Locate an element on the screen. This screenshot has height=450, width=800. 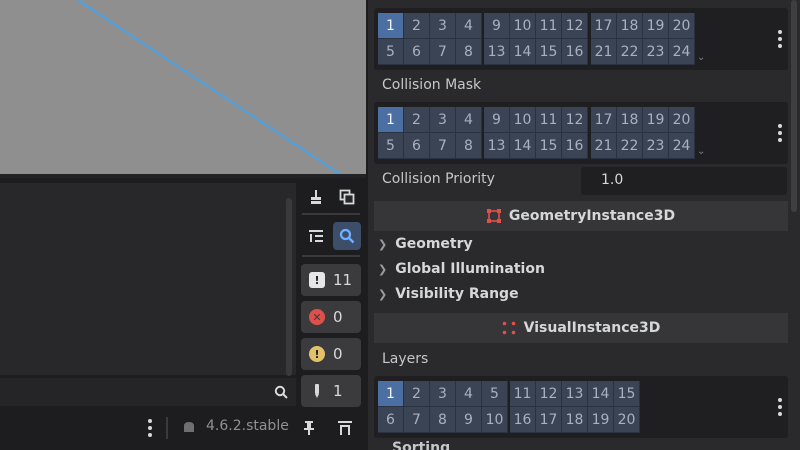
toggle-search-button is located at coordinates (347, 236).